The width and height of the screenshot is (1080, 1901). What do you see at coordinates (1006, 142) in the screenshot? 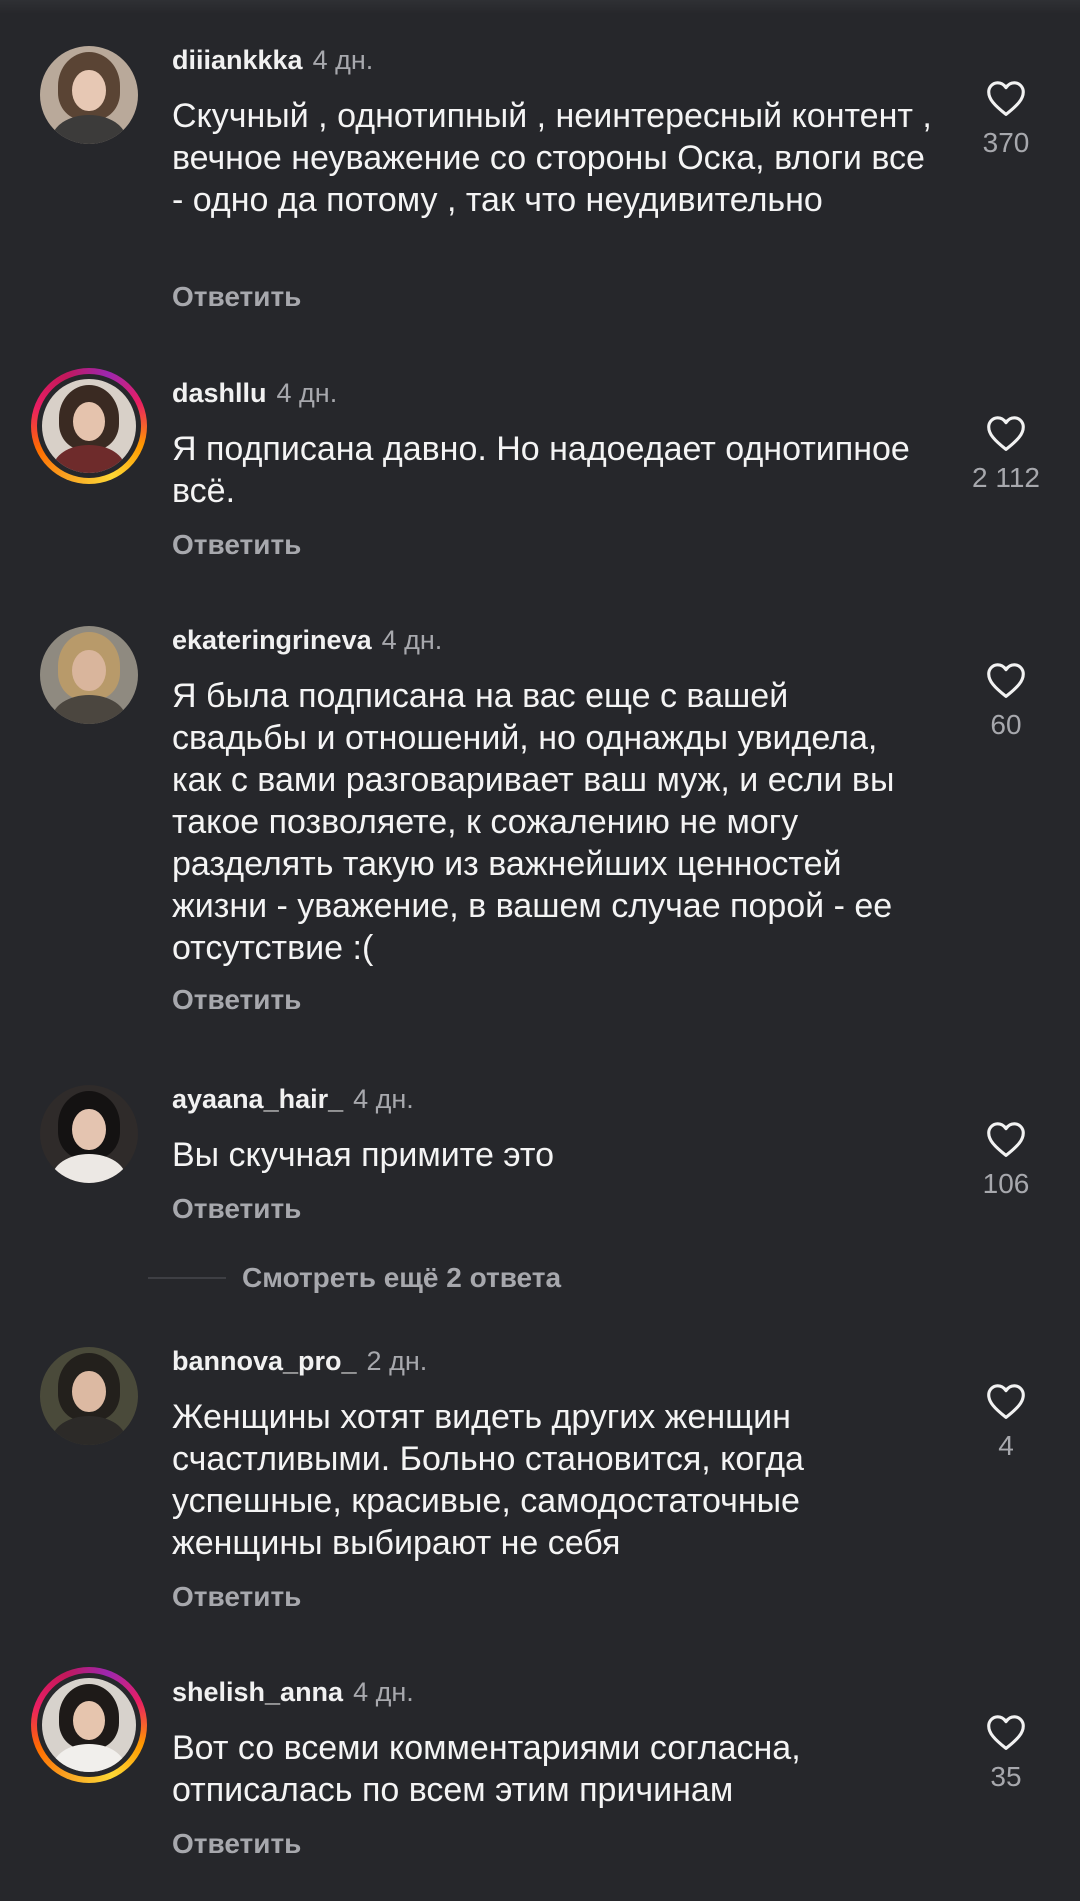
I see `like-count: 370` at bounding box center [1006, 142].